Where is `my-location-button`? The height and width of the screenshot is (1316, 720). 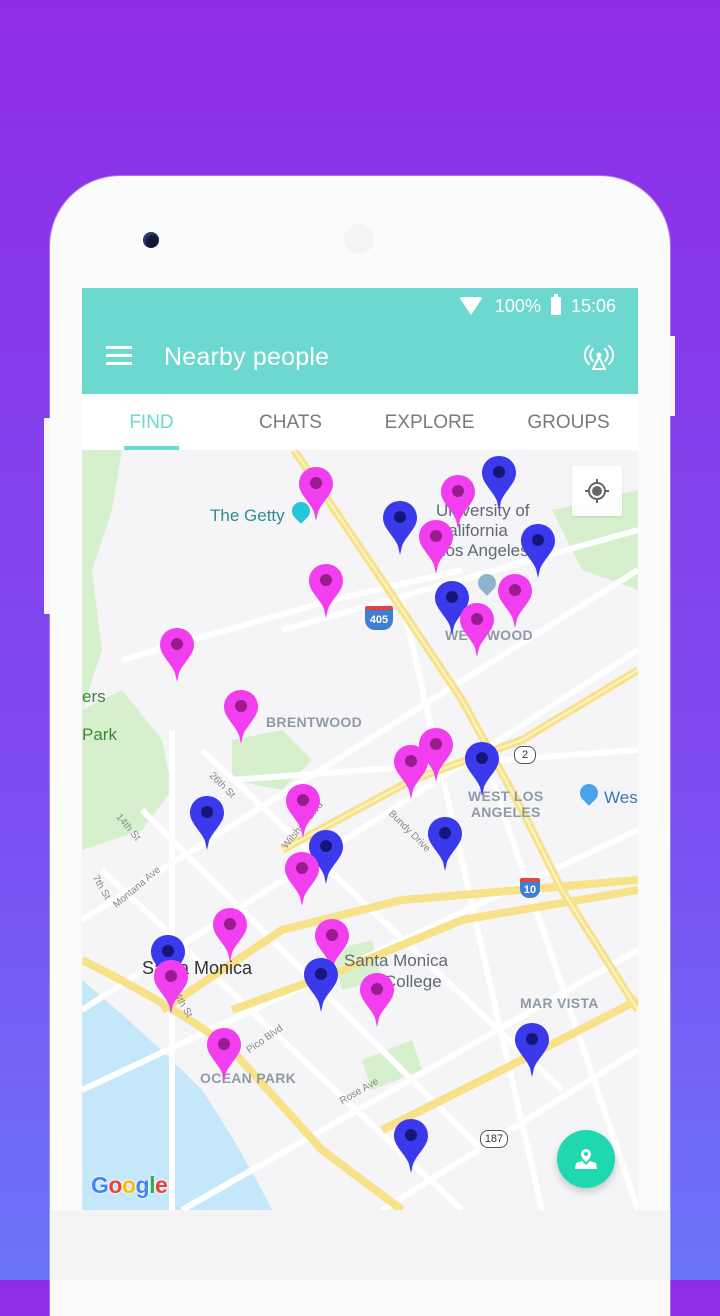 my-location-button is located at coordinates (597, 491).